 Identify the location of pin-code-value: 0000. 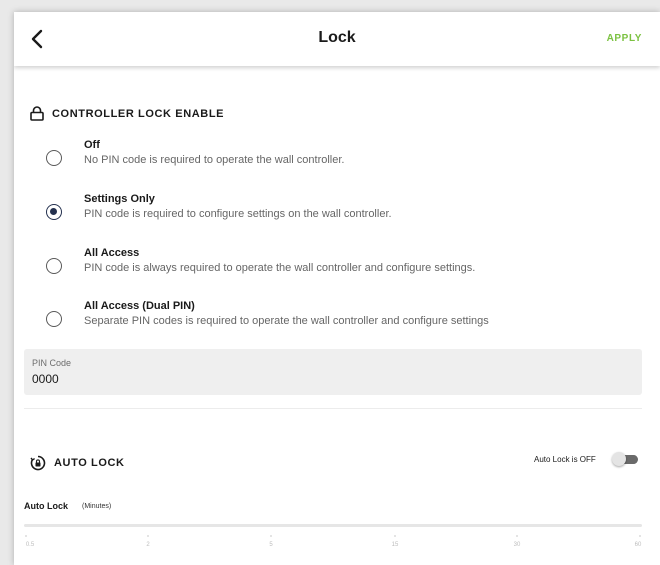
(45, 379).